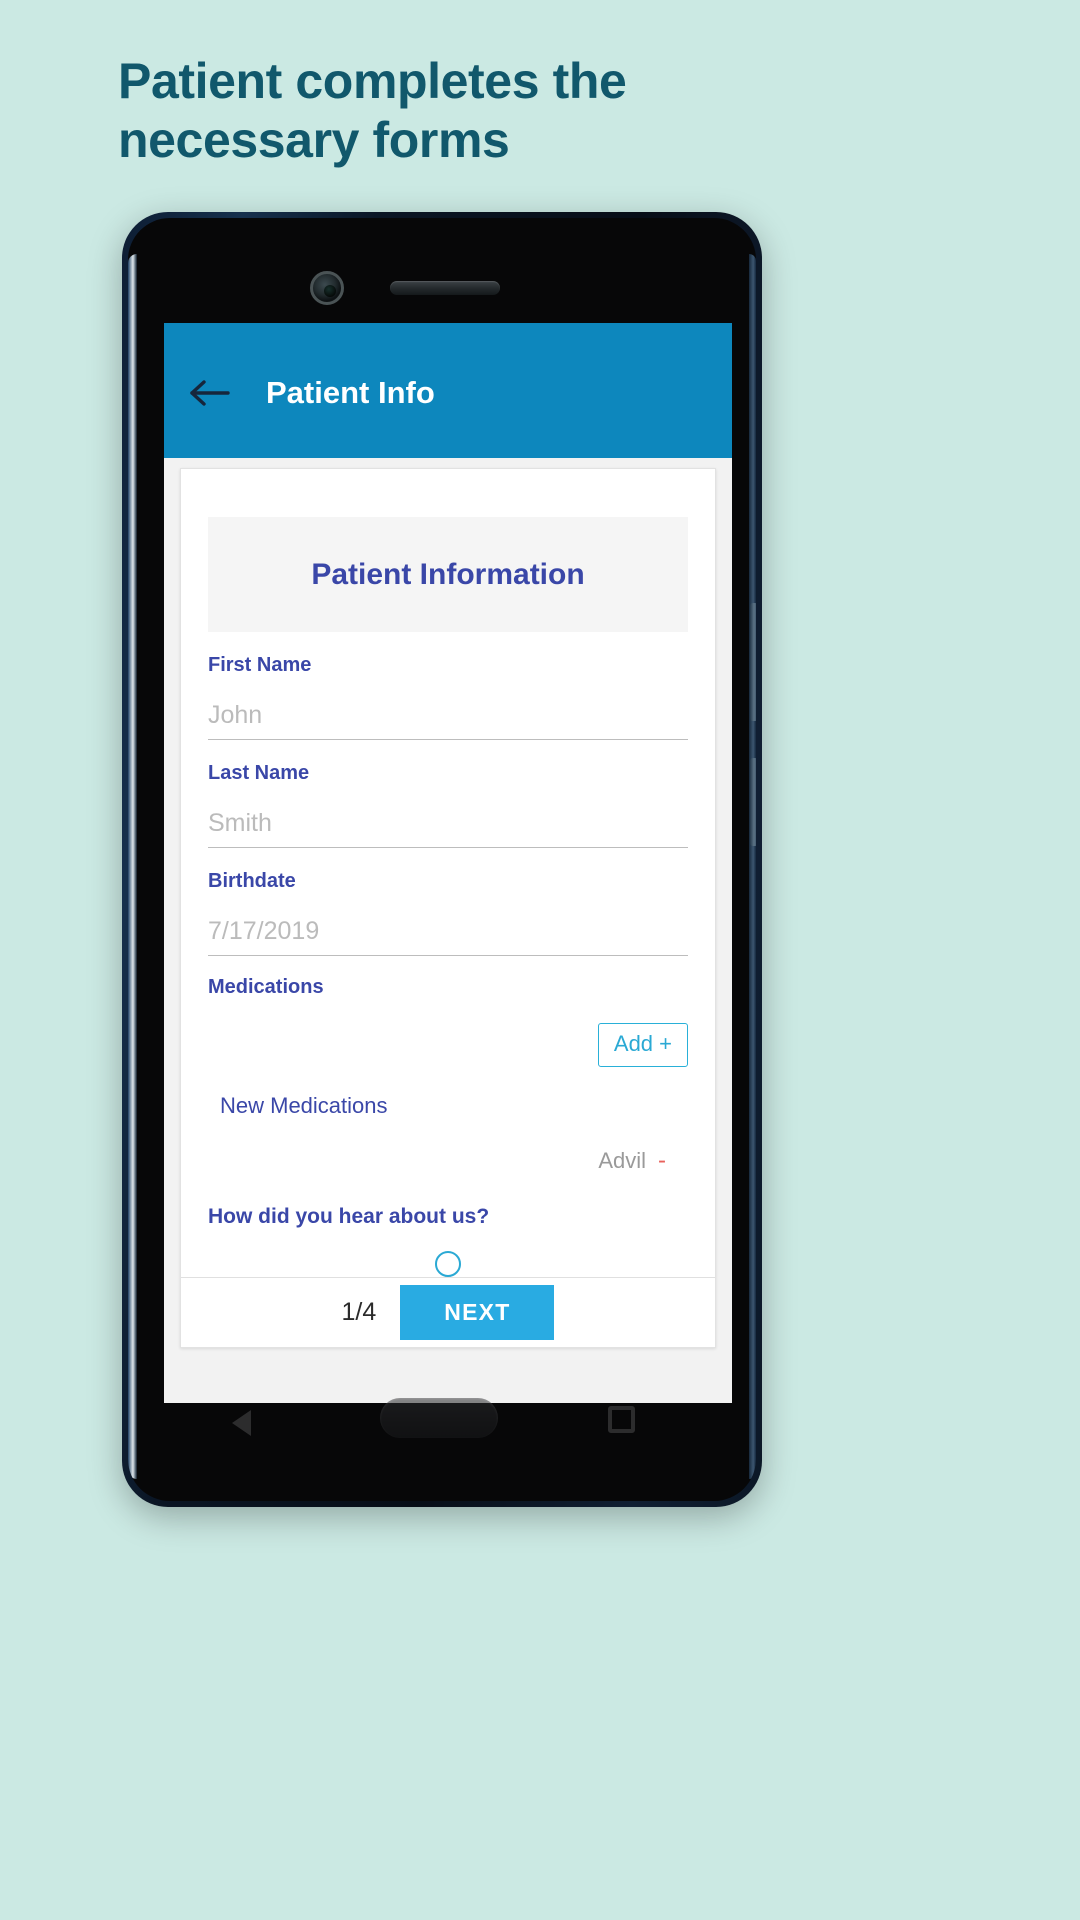 Image resolution: width=1080 pixels, height=1920 pixels. What do you see at coordinates (372, 81) in the screenshot?
I see `page-title-line-1: Patient completes the` at bounding box center [372, 81].